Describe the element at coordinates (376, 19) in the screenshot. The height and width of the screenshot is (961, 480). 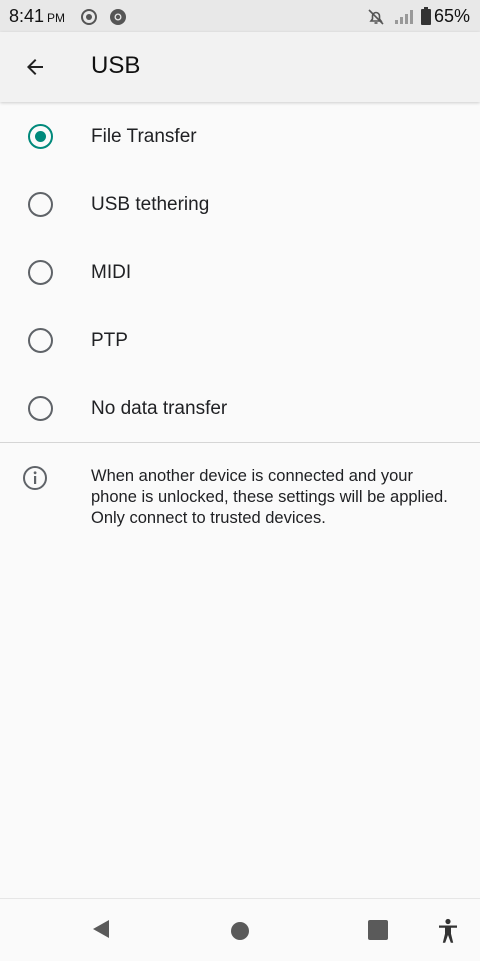
I see `notifications-off-icon` at that location.